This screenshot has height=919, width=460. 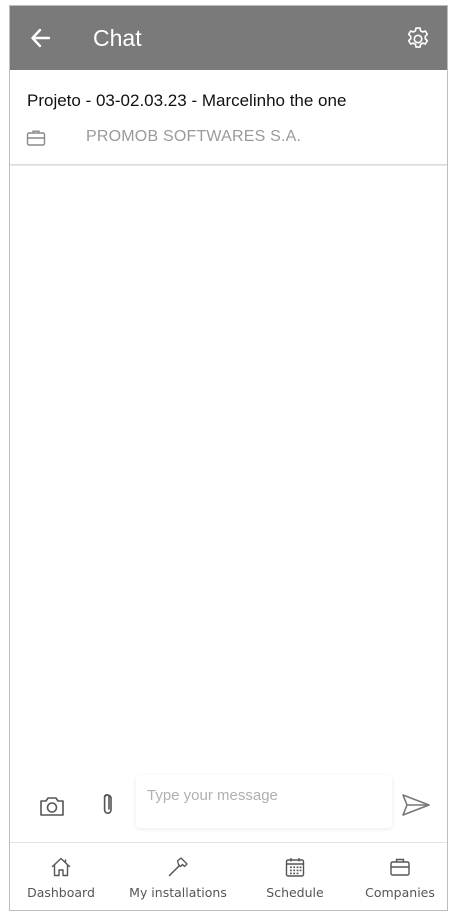 I want to click on nav-label-companies: Companies, so click(x=400, y=892).